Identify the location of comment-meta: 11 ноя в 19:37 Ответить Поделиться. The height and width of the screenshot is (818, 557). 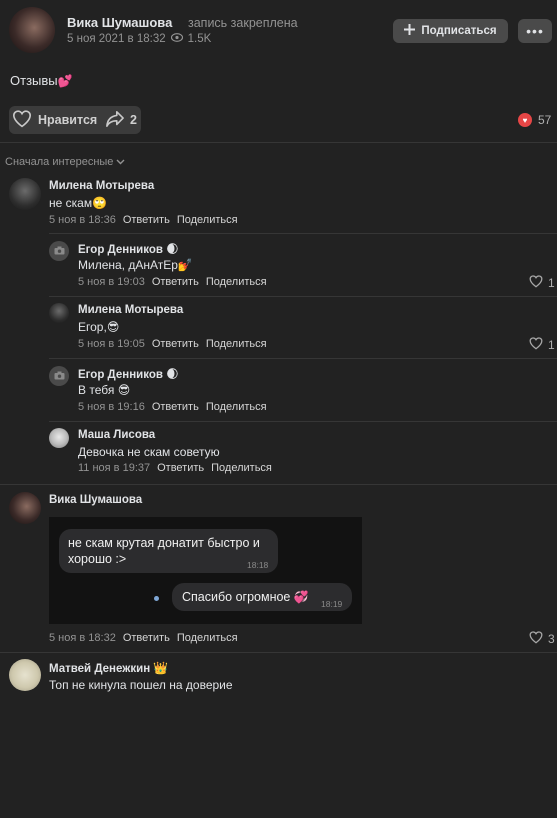
(175, 468).